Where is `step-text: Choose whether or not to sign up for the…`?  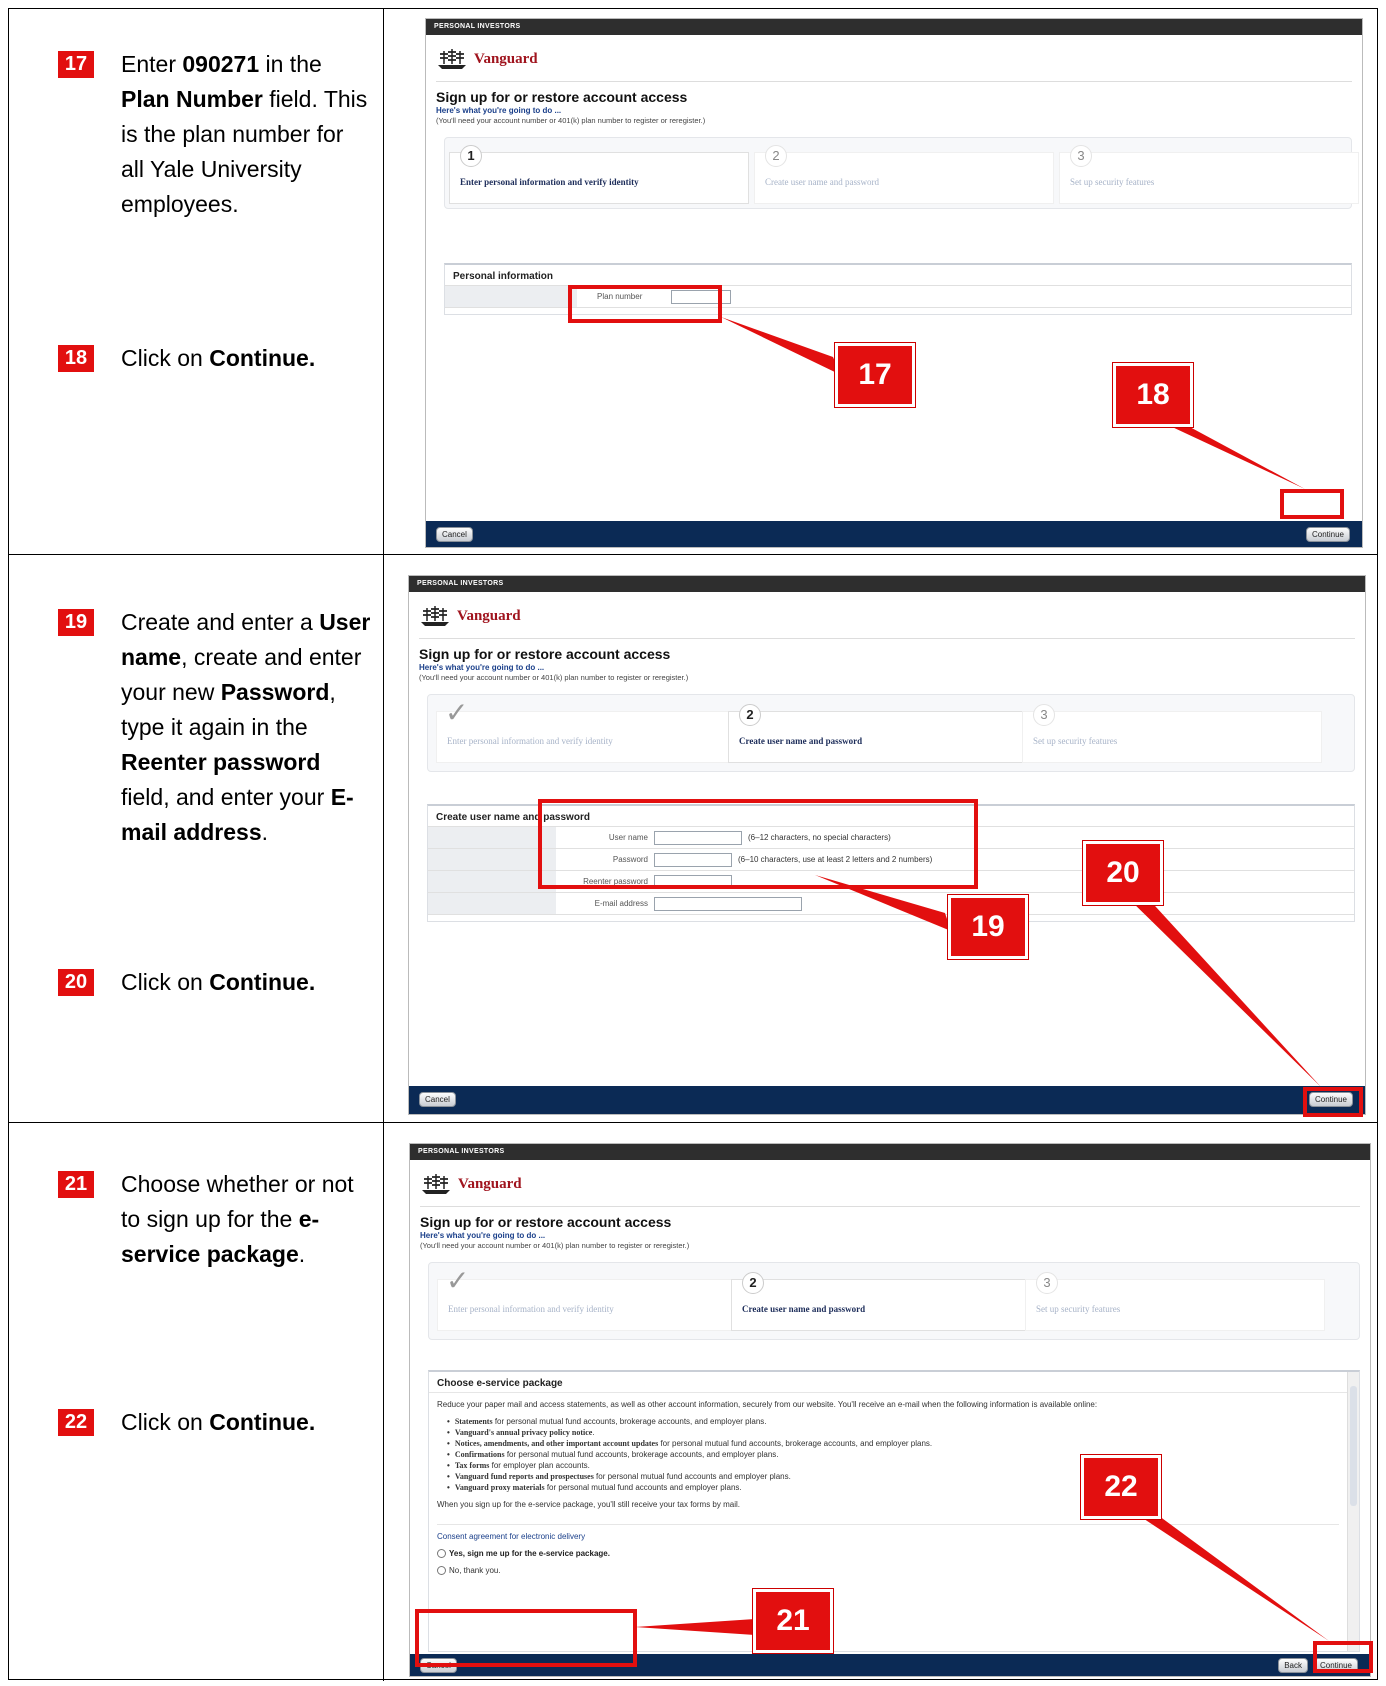
step-text: Choose whether or not to sign up for the… is located at coordinates (237, 1219).